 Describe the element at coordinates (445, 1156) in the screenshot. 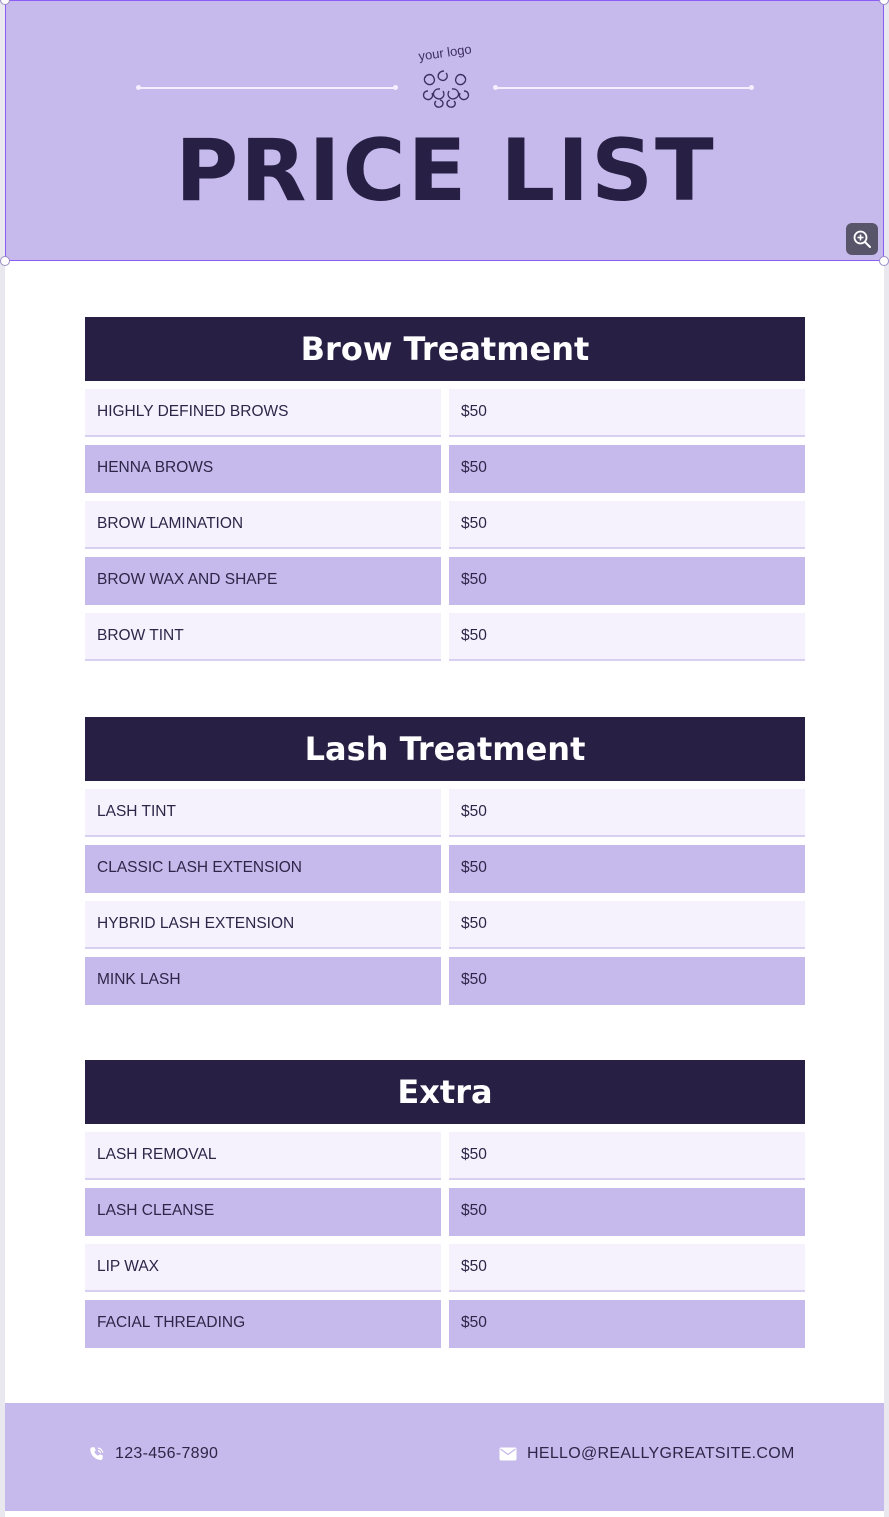

I see `table-row: LASH REMOVAL $50` at that location.